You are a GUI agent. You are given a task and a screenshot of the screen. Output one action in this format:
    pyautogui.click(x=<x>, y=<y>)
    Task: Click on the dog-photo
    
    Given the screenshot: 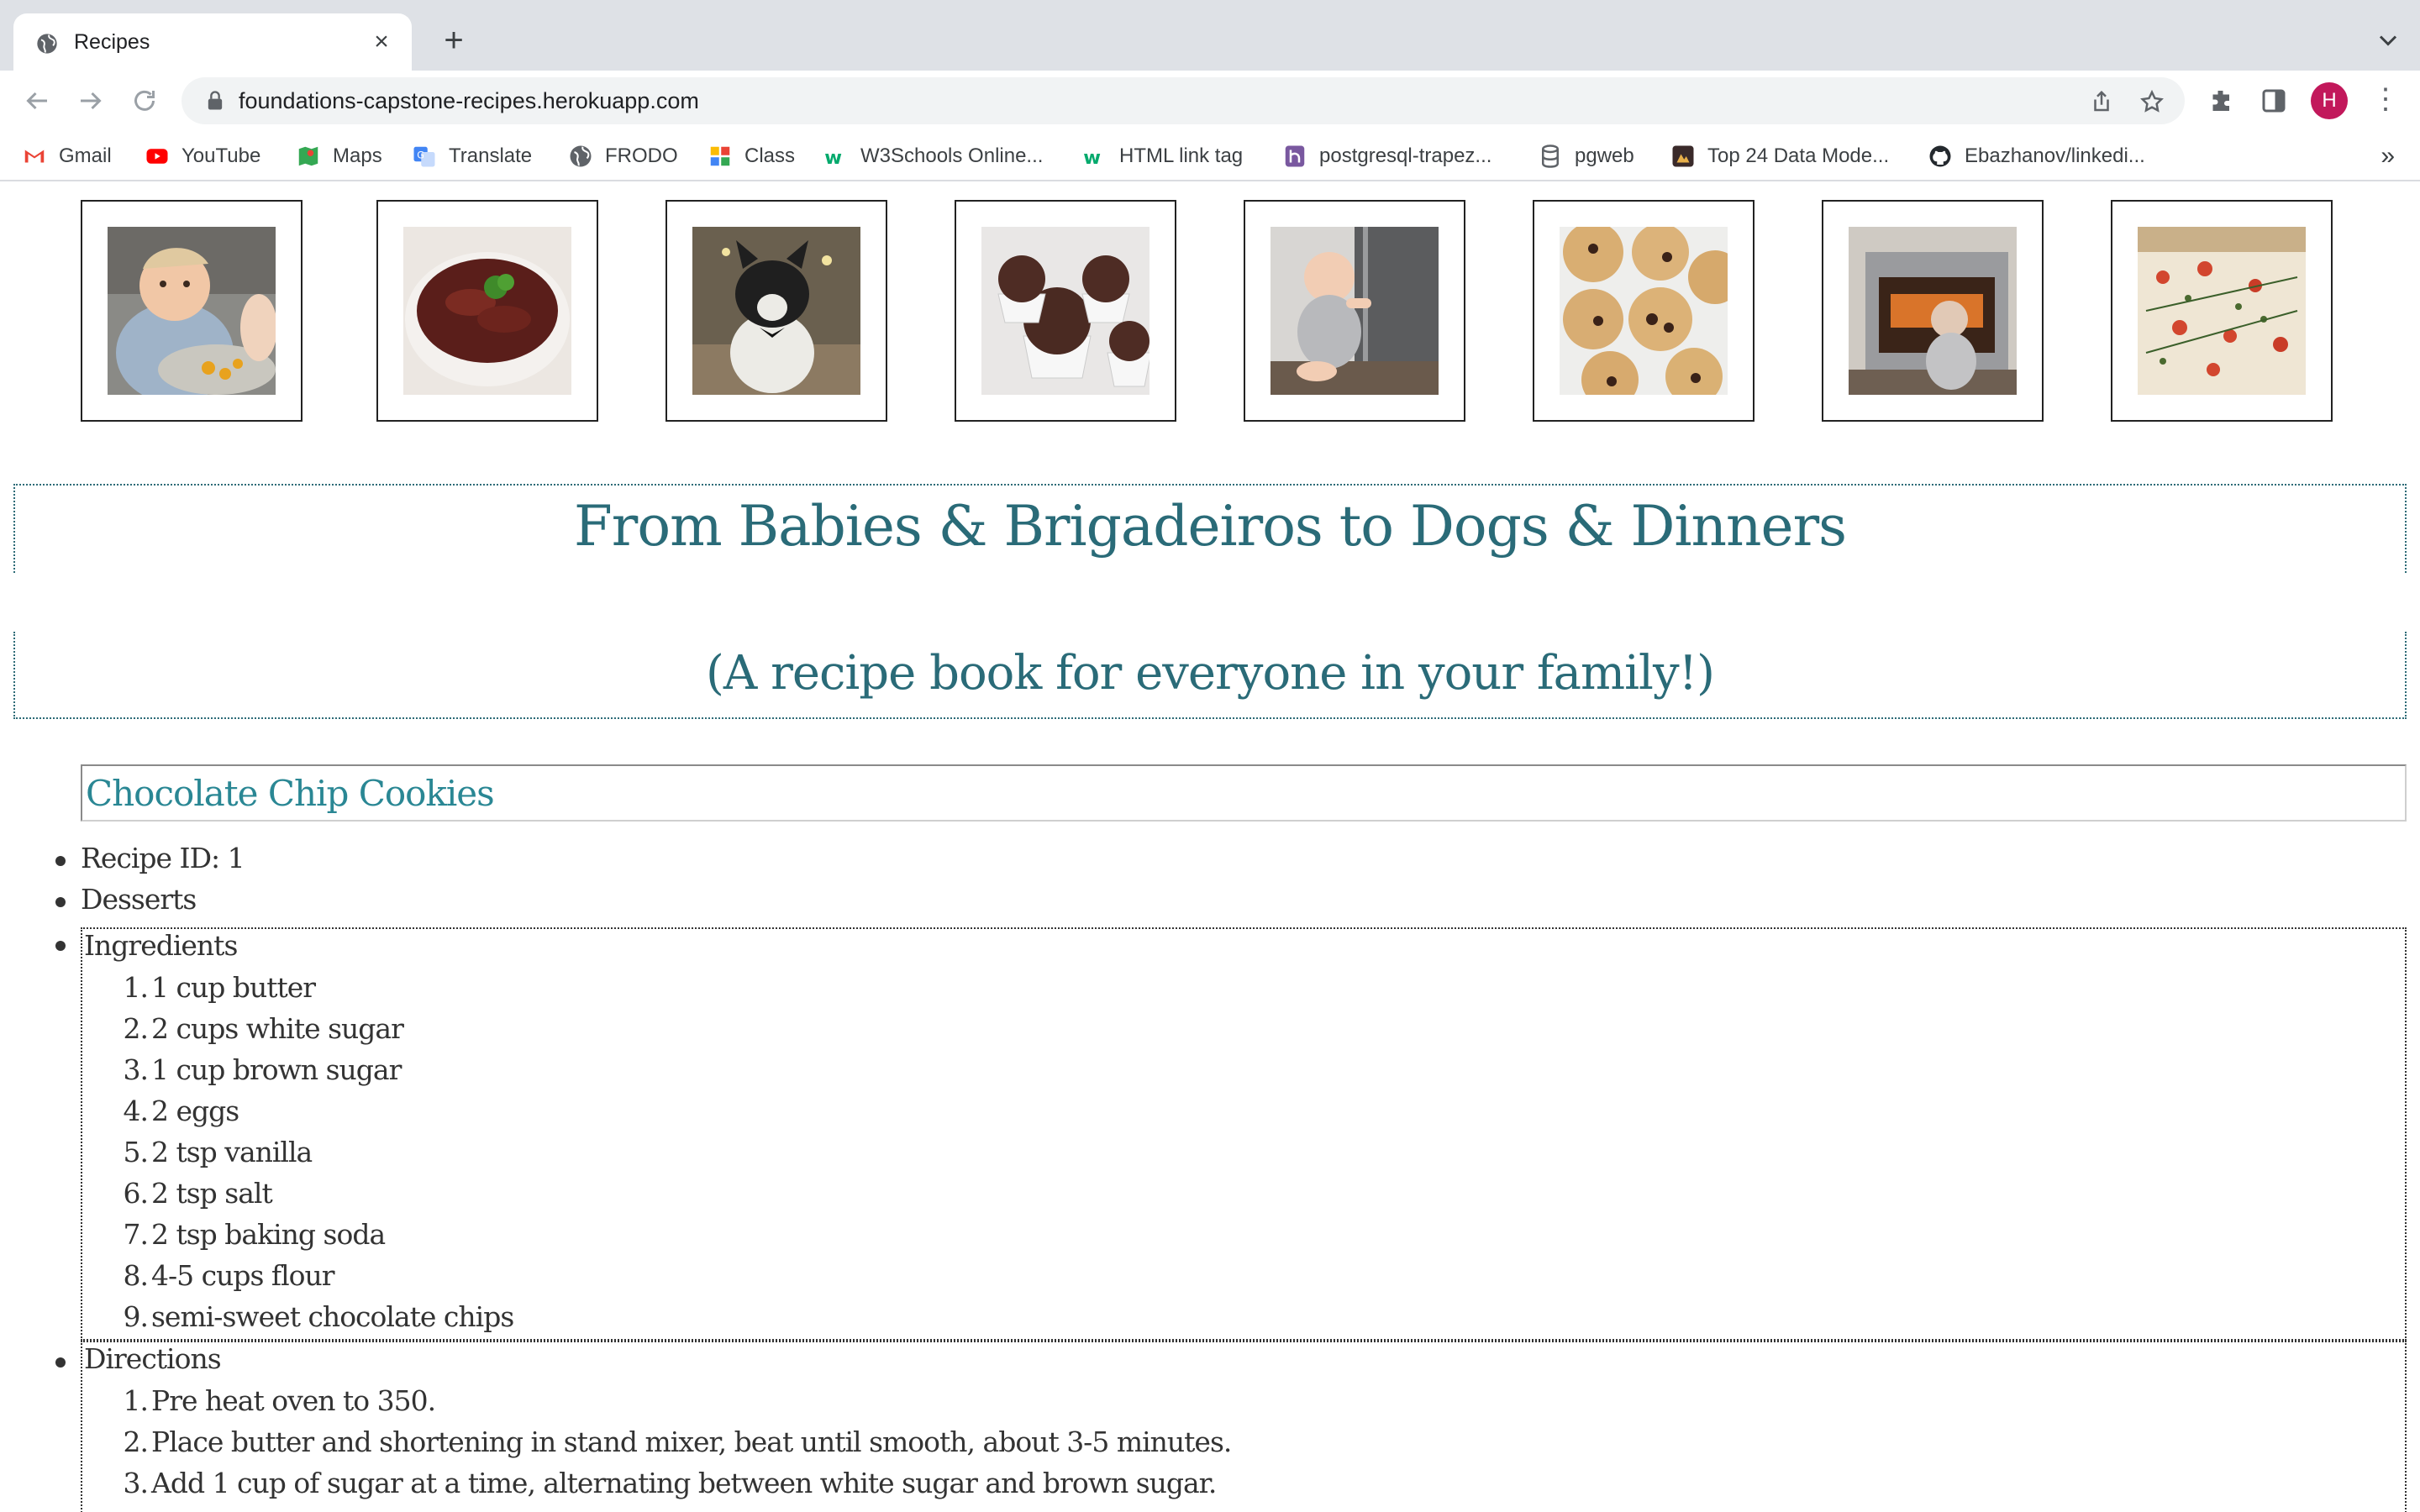 What is the action you would take?
    pyautogui.click(x=776, y=311)
    